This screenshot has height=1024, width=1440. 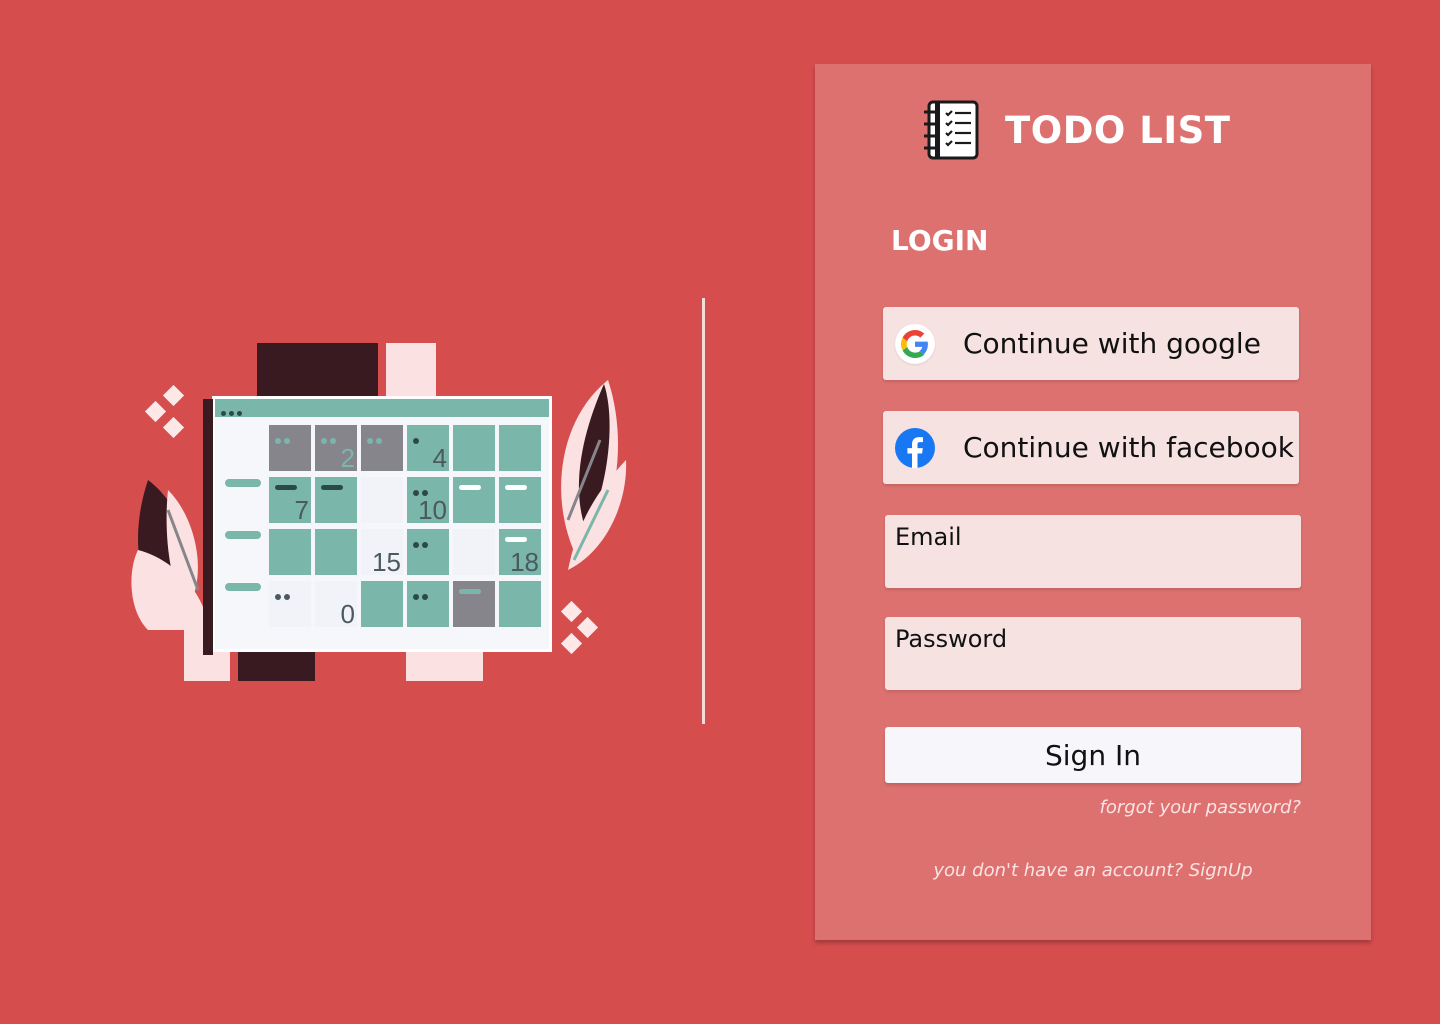 I want to click on facebook-icon, so click(x=915, y=447).